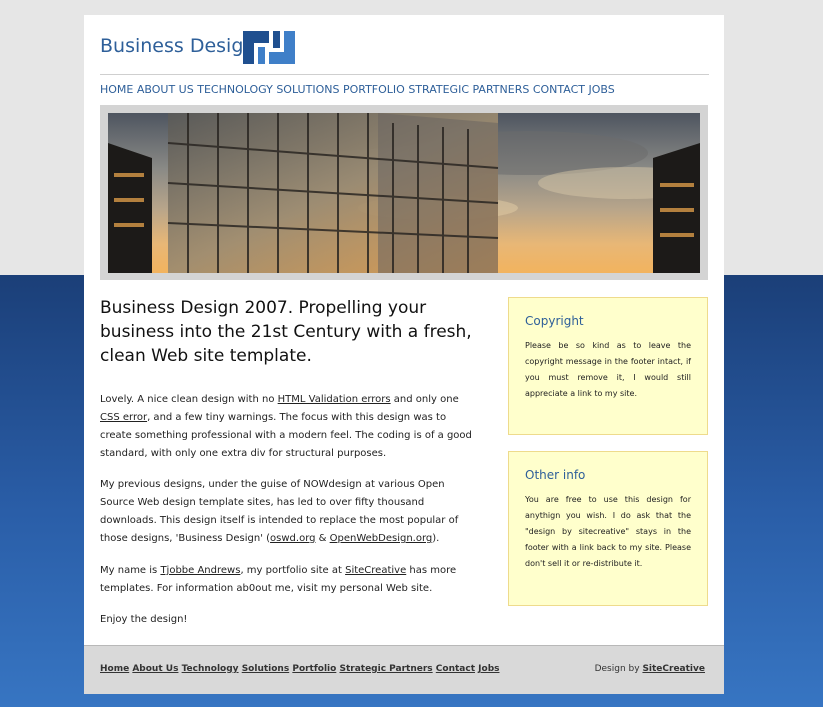 This screenshot has height=707, width=823. I want to click on oswd-link: oswd.org, so click(292, 538).